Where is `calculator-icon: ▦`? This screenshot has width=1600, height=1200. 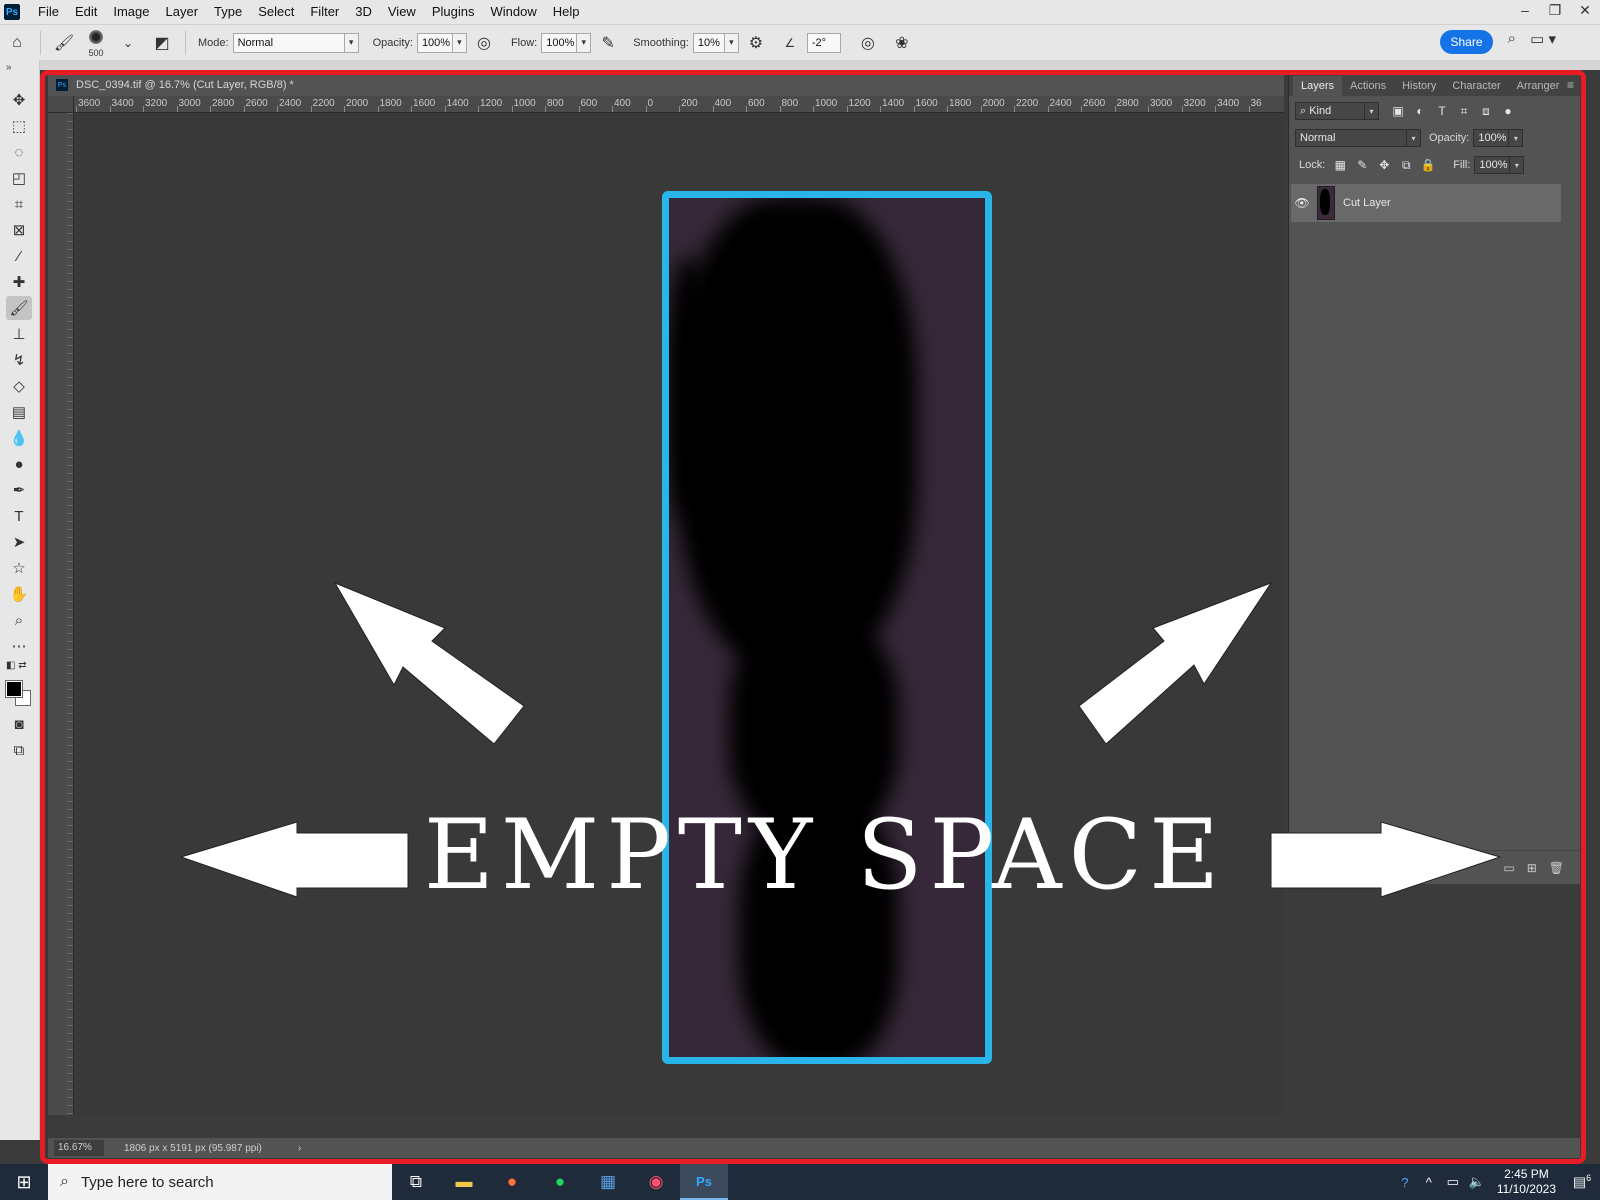 calculator-icon: ▦ is located at coordinates (608, 1182).